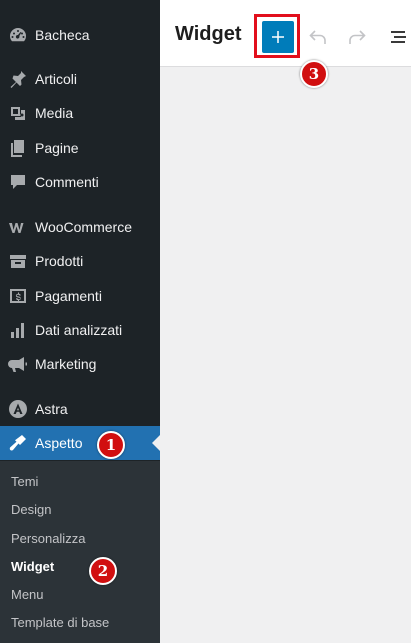 This screenshot has height=643, width=411. Describe the element at coordinates (80, 409) in the screenshot. I see `sidebar-item-astra: Astra` at that location.